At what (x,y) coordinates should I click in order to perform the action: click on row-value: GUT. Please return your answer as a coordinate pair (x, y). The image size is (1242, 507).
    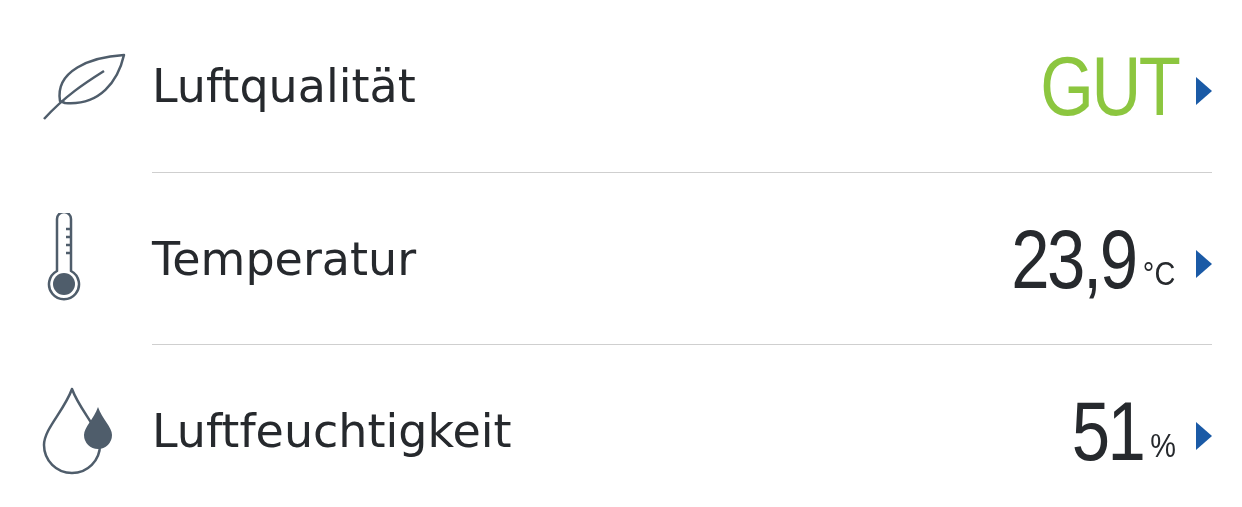
    Looking at the image, I should click on (1109, 86).